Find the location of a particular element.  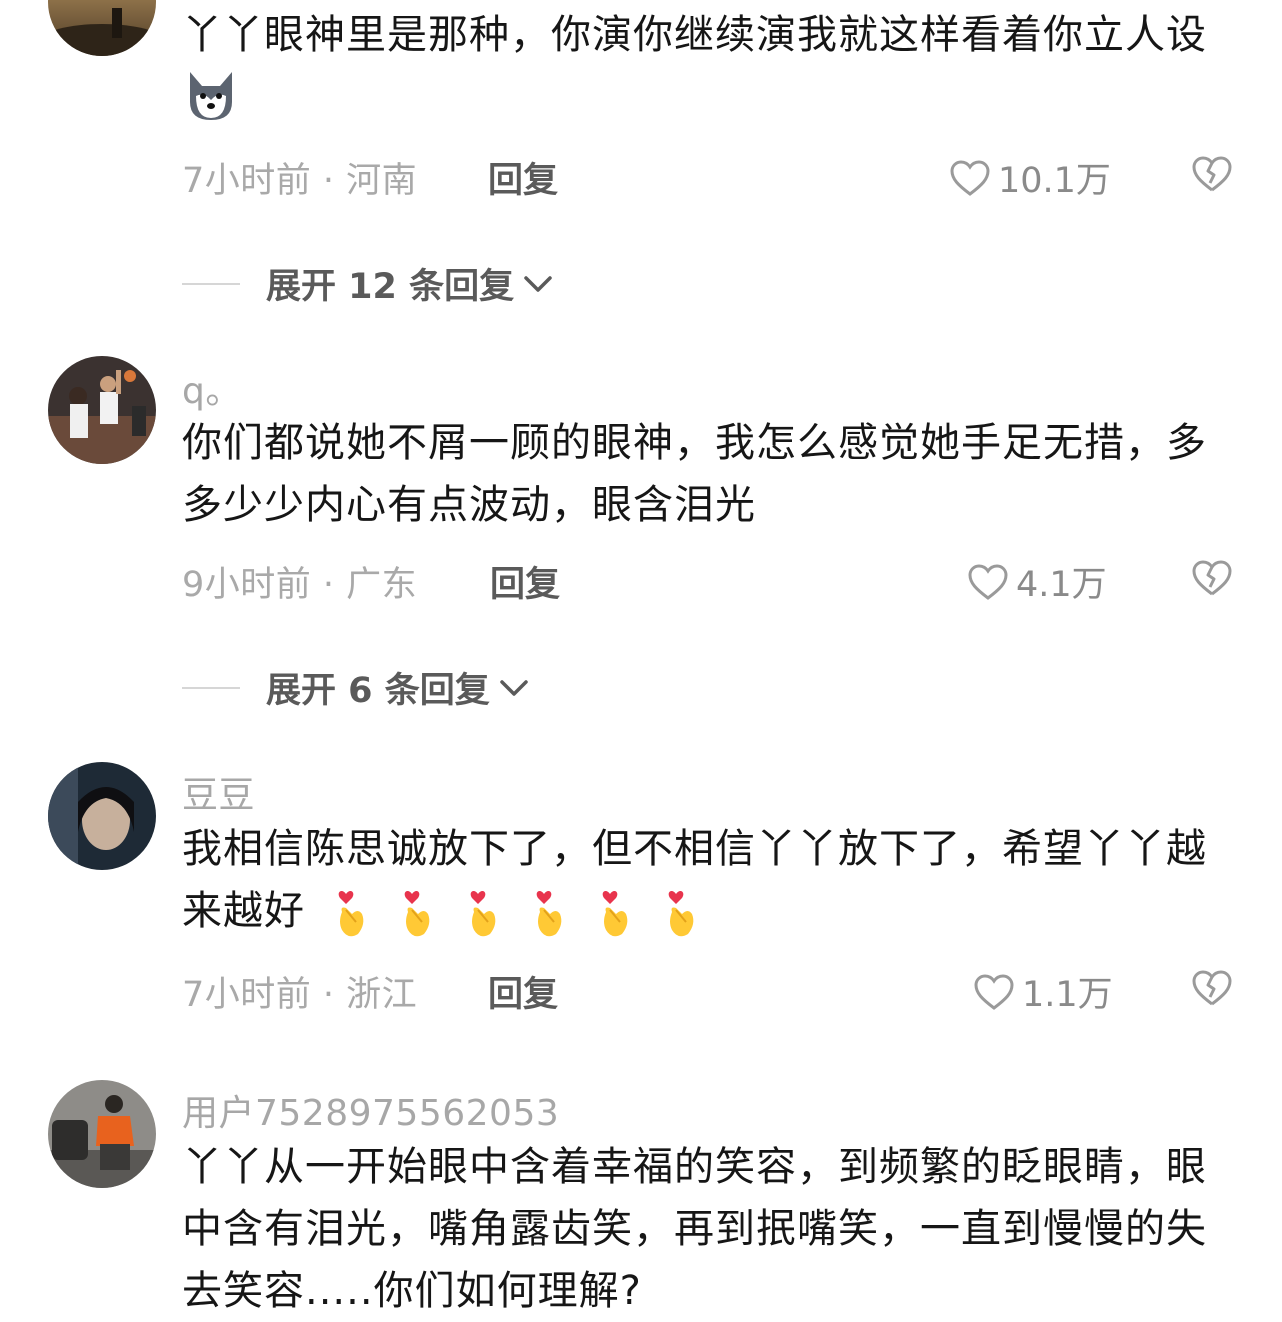

expand-replies-button: 展开 6 条回复 is located at coordinates (356, 687).